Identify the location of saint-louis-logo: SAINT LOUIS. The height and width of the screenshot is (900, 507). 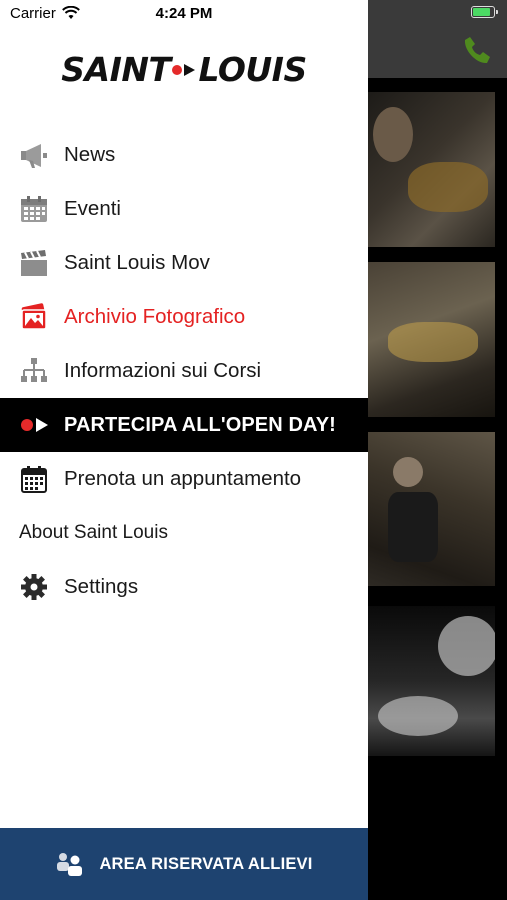
(184, 69).